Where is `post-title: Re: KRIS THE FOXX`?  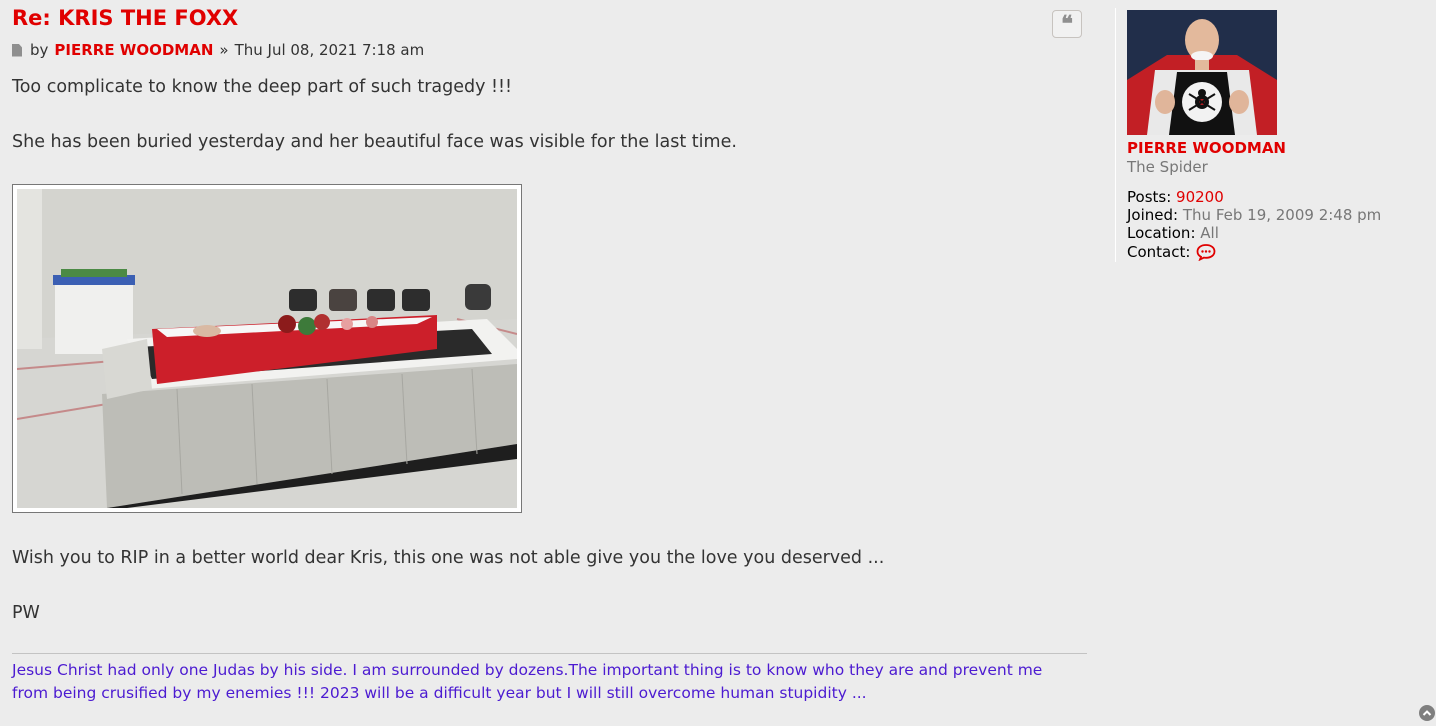 post-title: Re: KRIS THE FOXX is located at coordinates (125, 18).